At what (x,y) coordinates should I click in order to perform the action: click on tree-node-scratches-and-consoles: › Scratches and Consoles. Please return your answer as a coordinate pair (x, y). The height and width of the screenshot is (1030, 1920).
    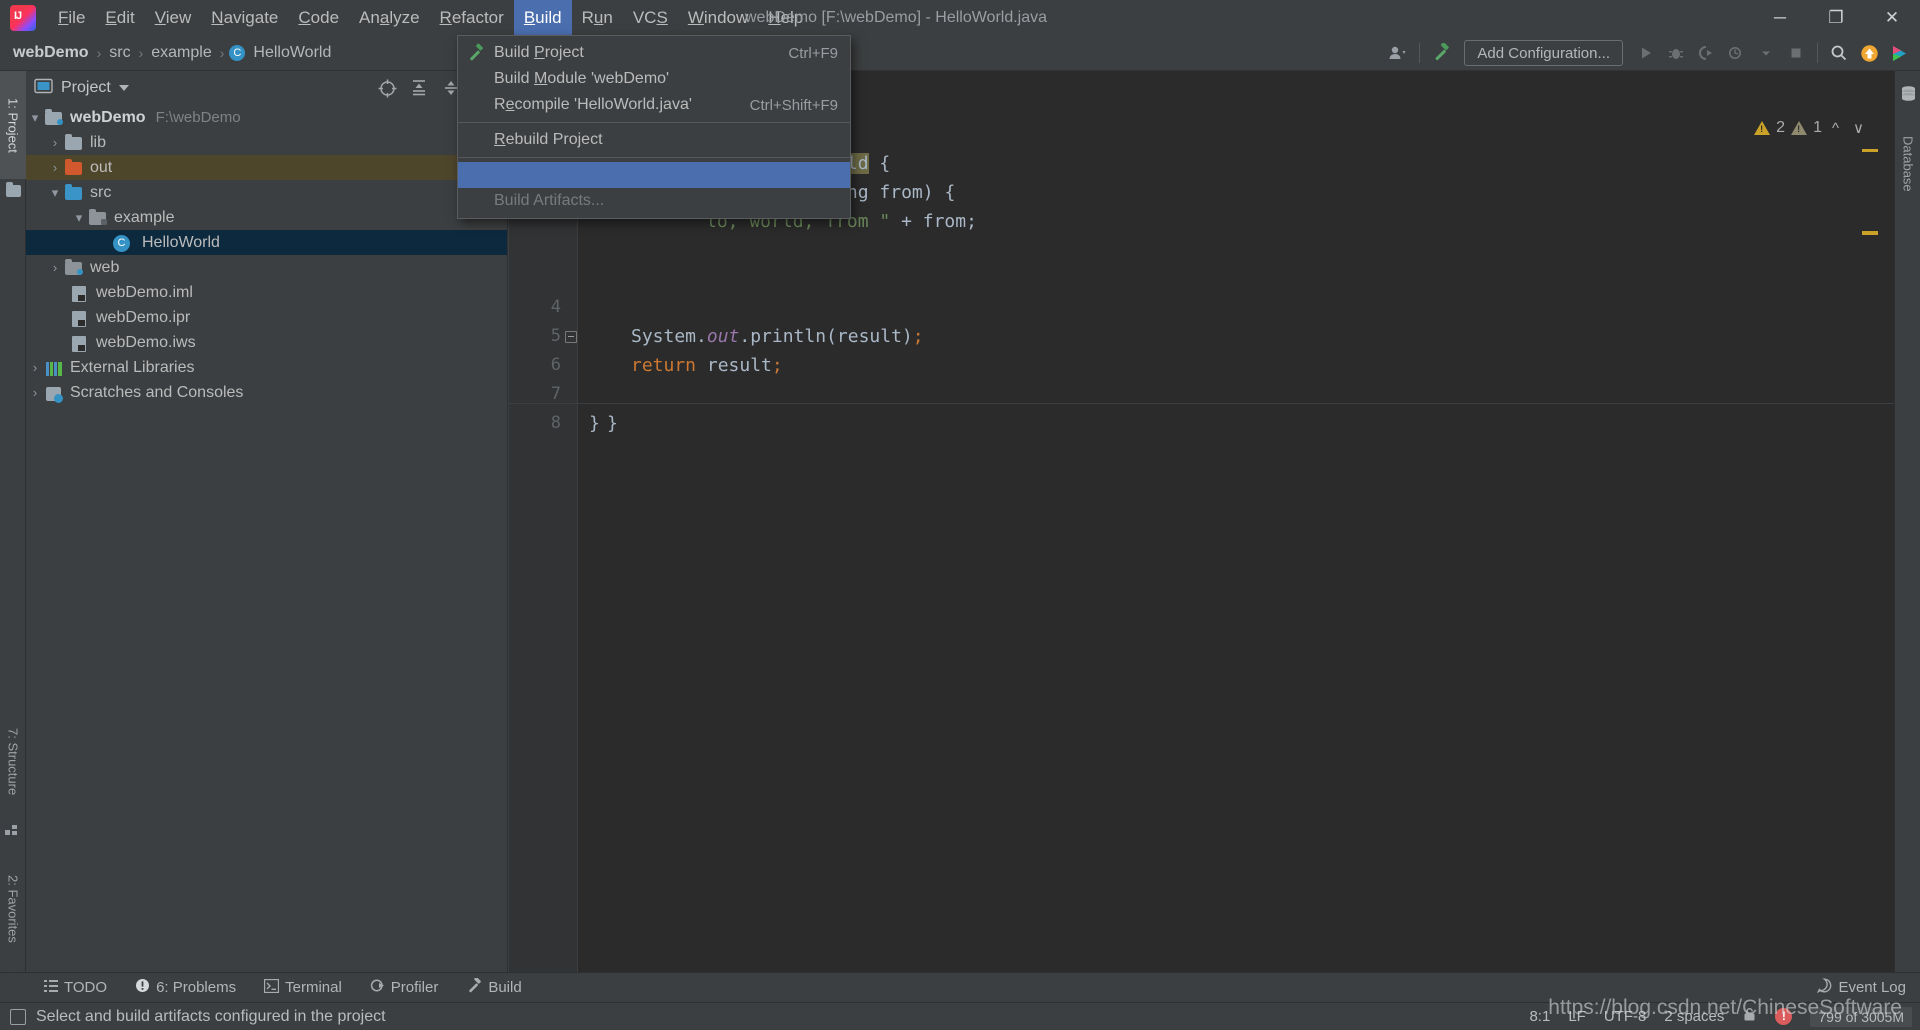
    Looking at the image, I should click on (266, 392).